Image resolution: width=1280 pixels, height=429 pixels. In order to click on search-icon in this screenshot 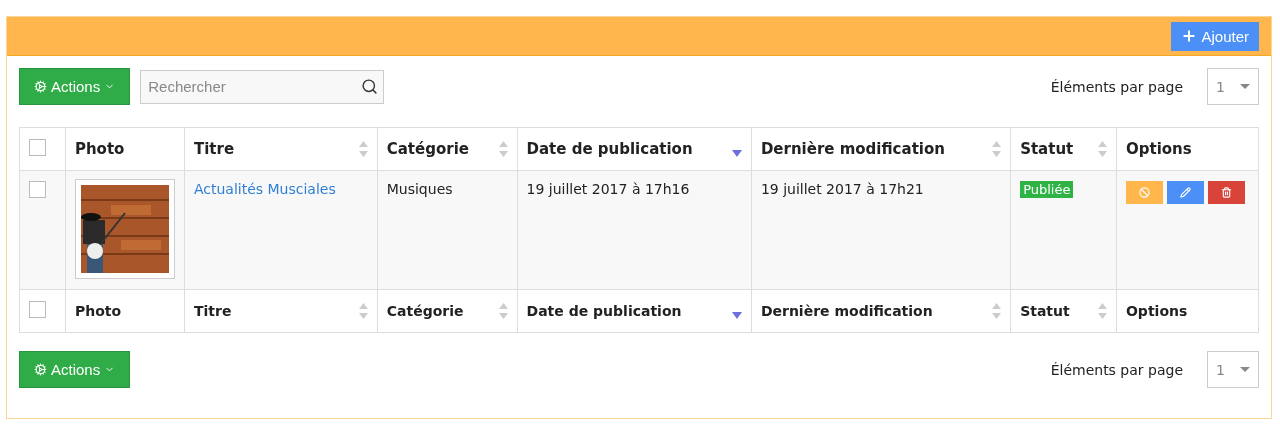, I will do `click(370, 86)`.